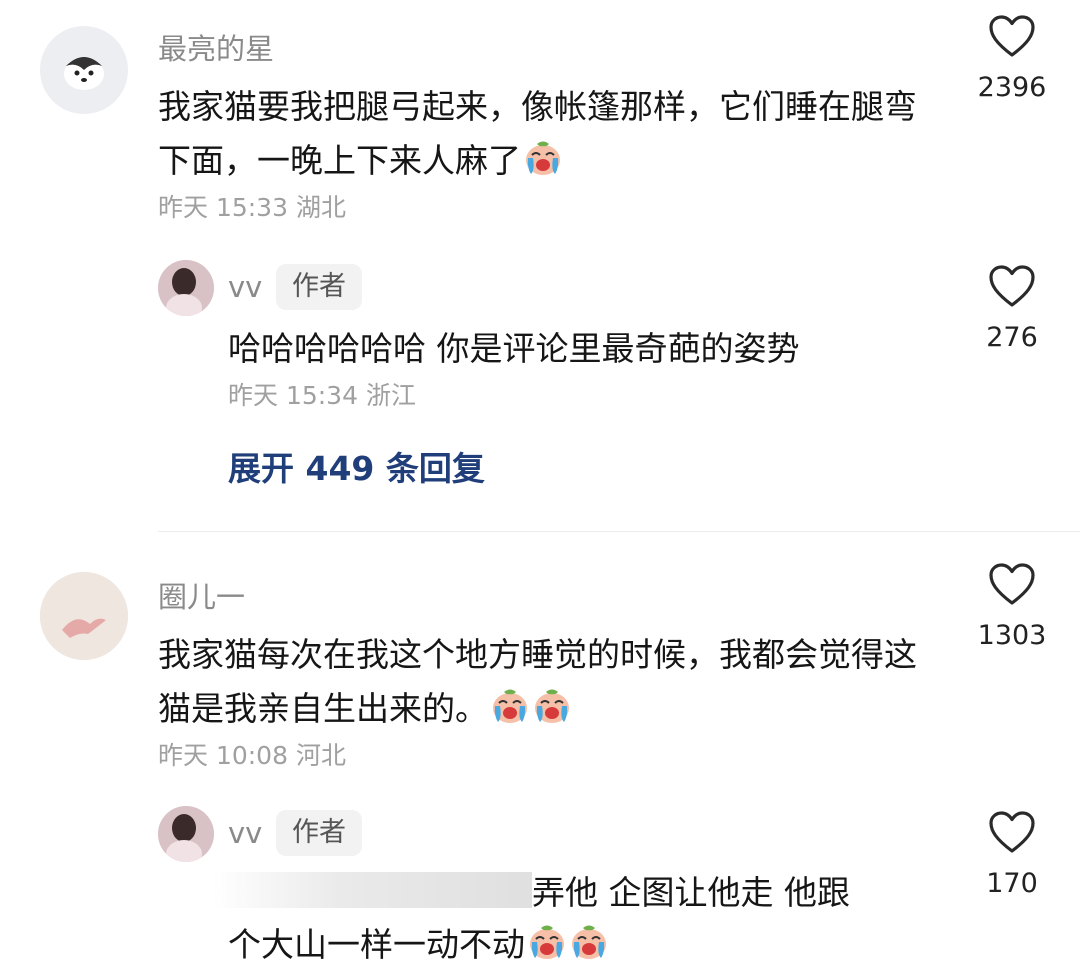  I want to click on reply-text-line-2: 个大山一样一动不动, so click(376, 944).